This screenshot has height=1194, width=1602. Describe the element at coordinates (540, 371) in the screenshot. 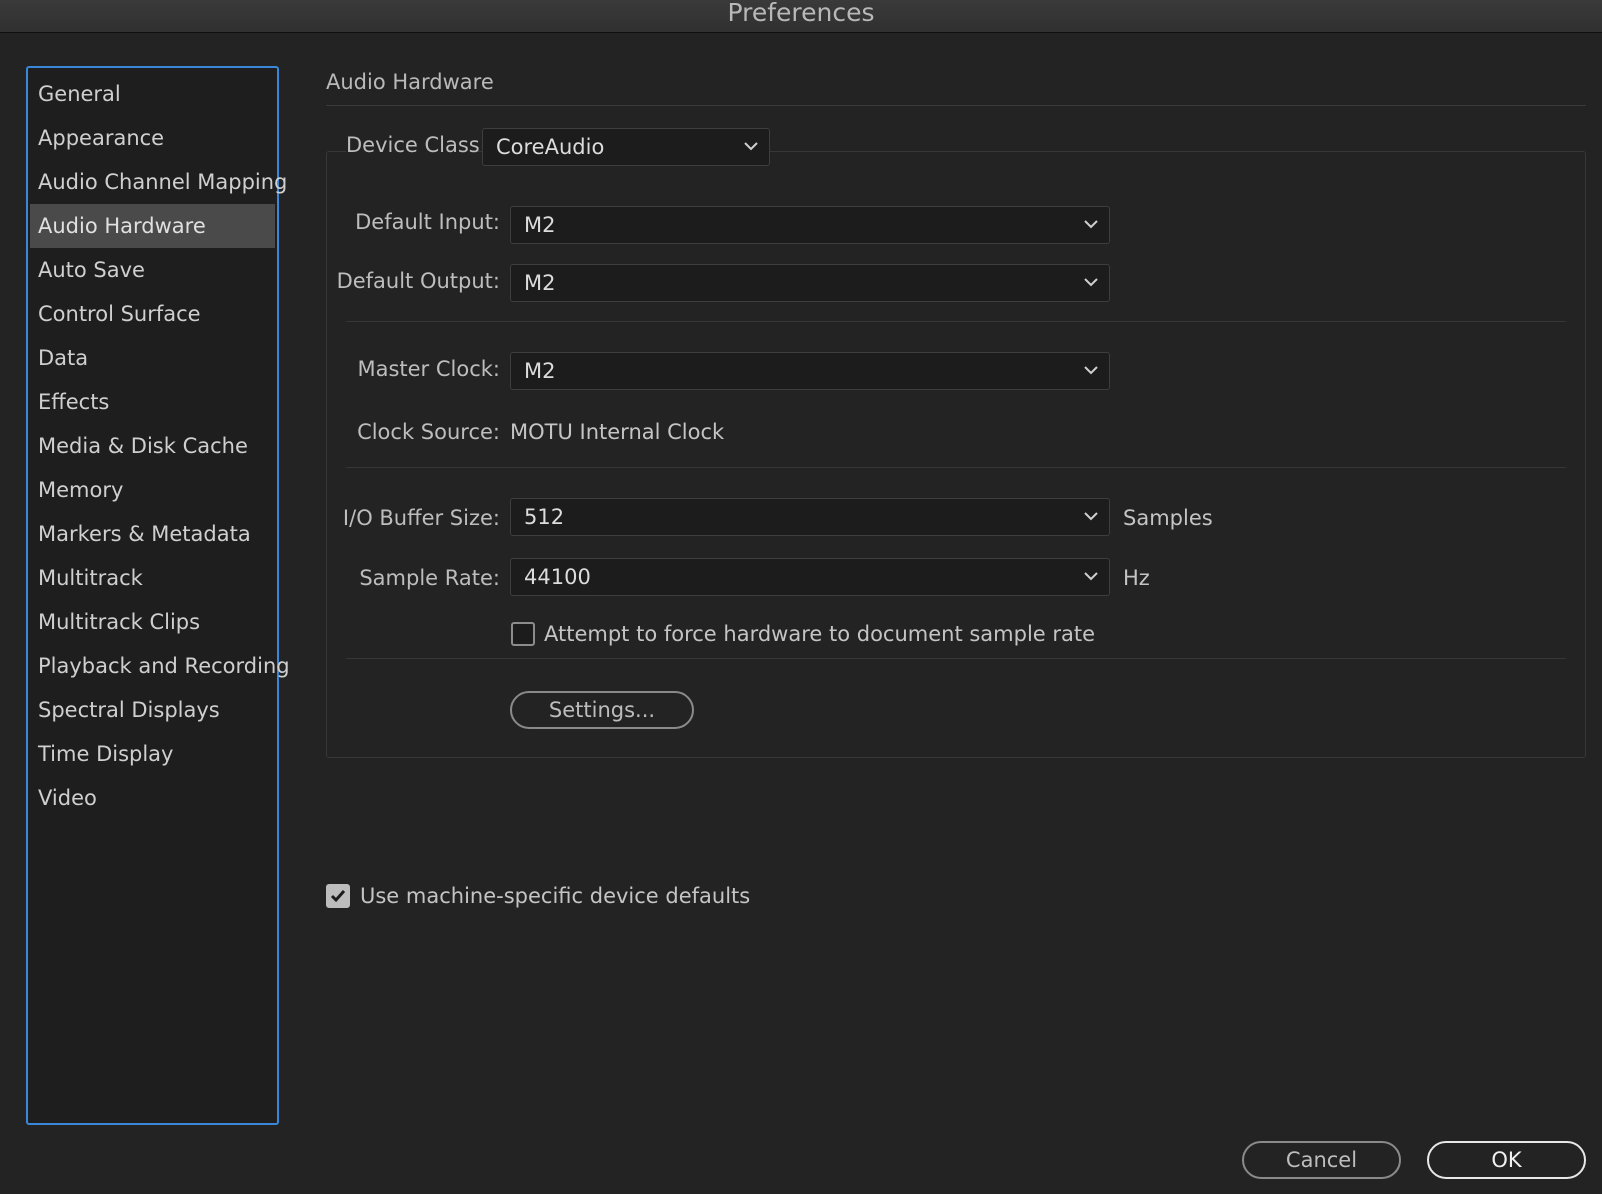

I see `master-clock-value: M2` at that location.